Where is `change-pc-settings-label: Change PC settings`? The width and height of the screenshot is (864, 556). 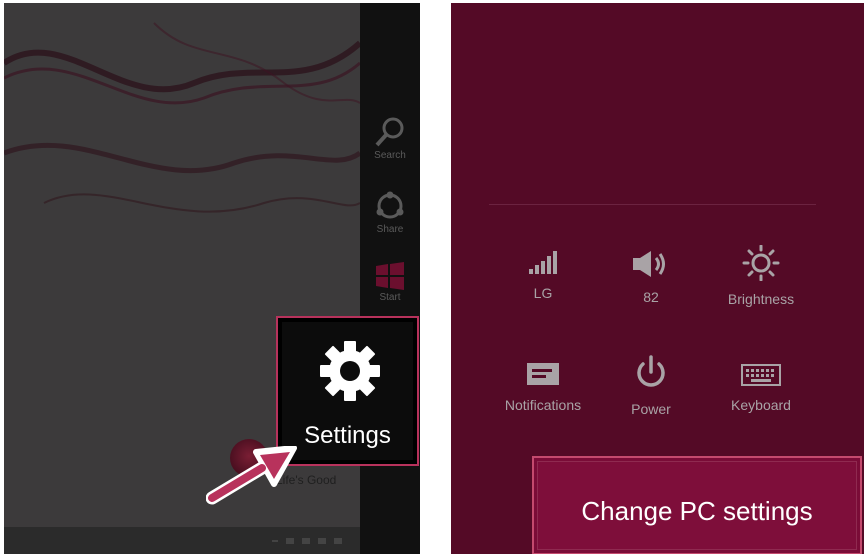 change-pc-settings-label: Change PC settings is located at coordinates (697, 511).